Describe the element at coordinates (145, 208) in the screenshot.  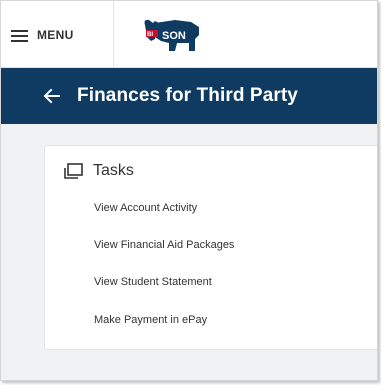
I see `task-link-view-account-activity: View Account Activity` at that location.